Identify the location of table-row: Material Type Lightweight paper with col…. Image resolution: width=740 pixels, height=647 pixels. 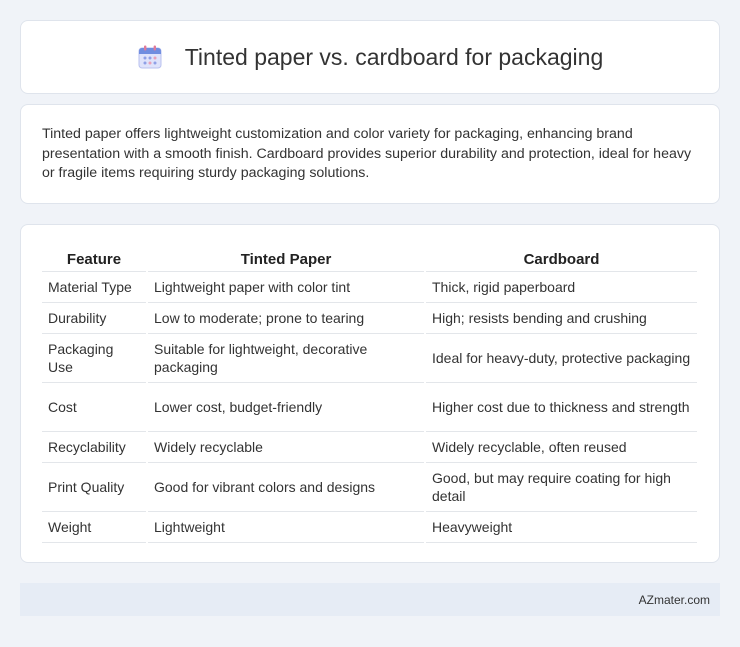
(369, 286).